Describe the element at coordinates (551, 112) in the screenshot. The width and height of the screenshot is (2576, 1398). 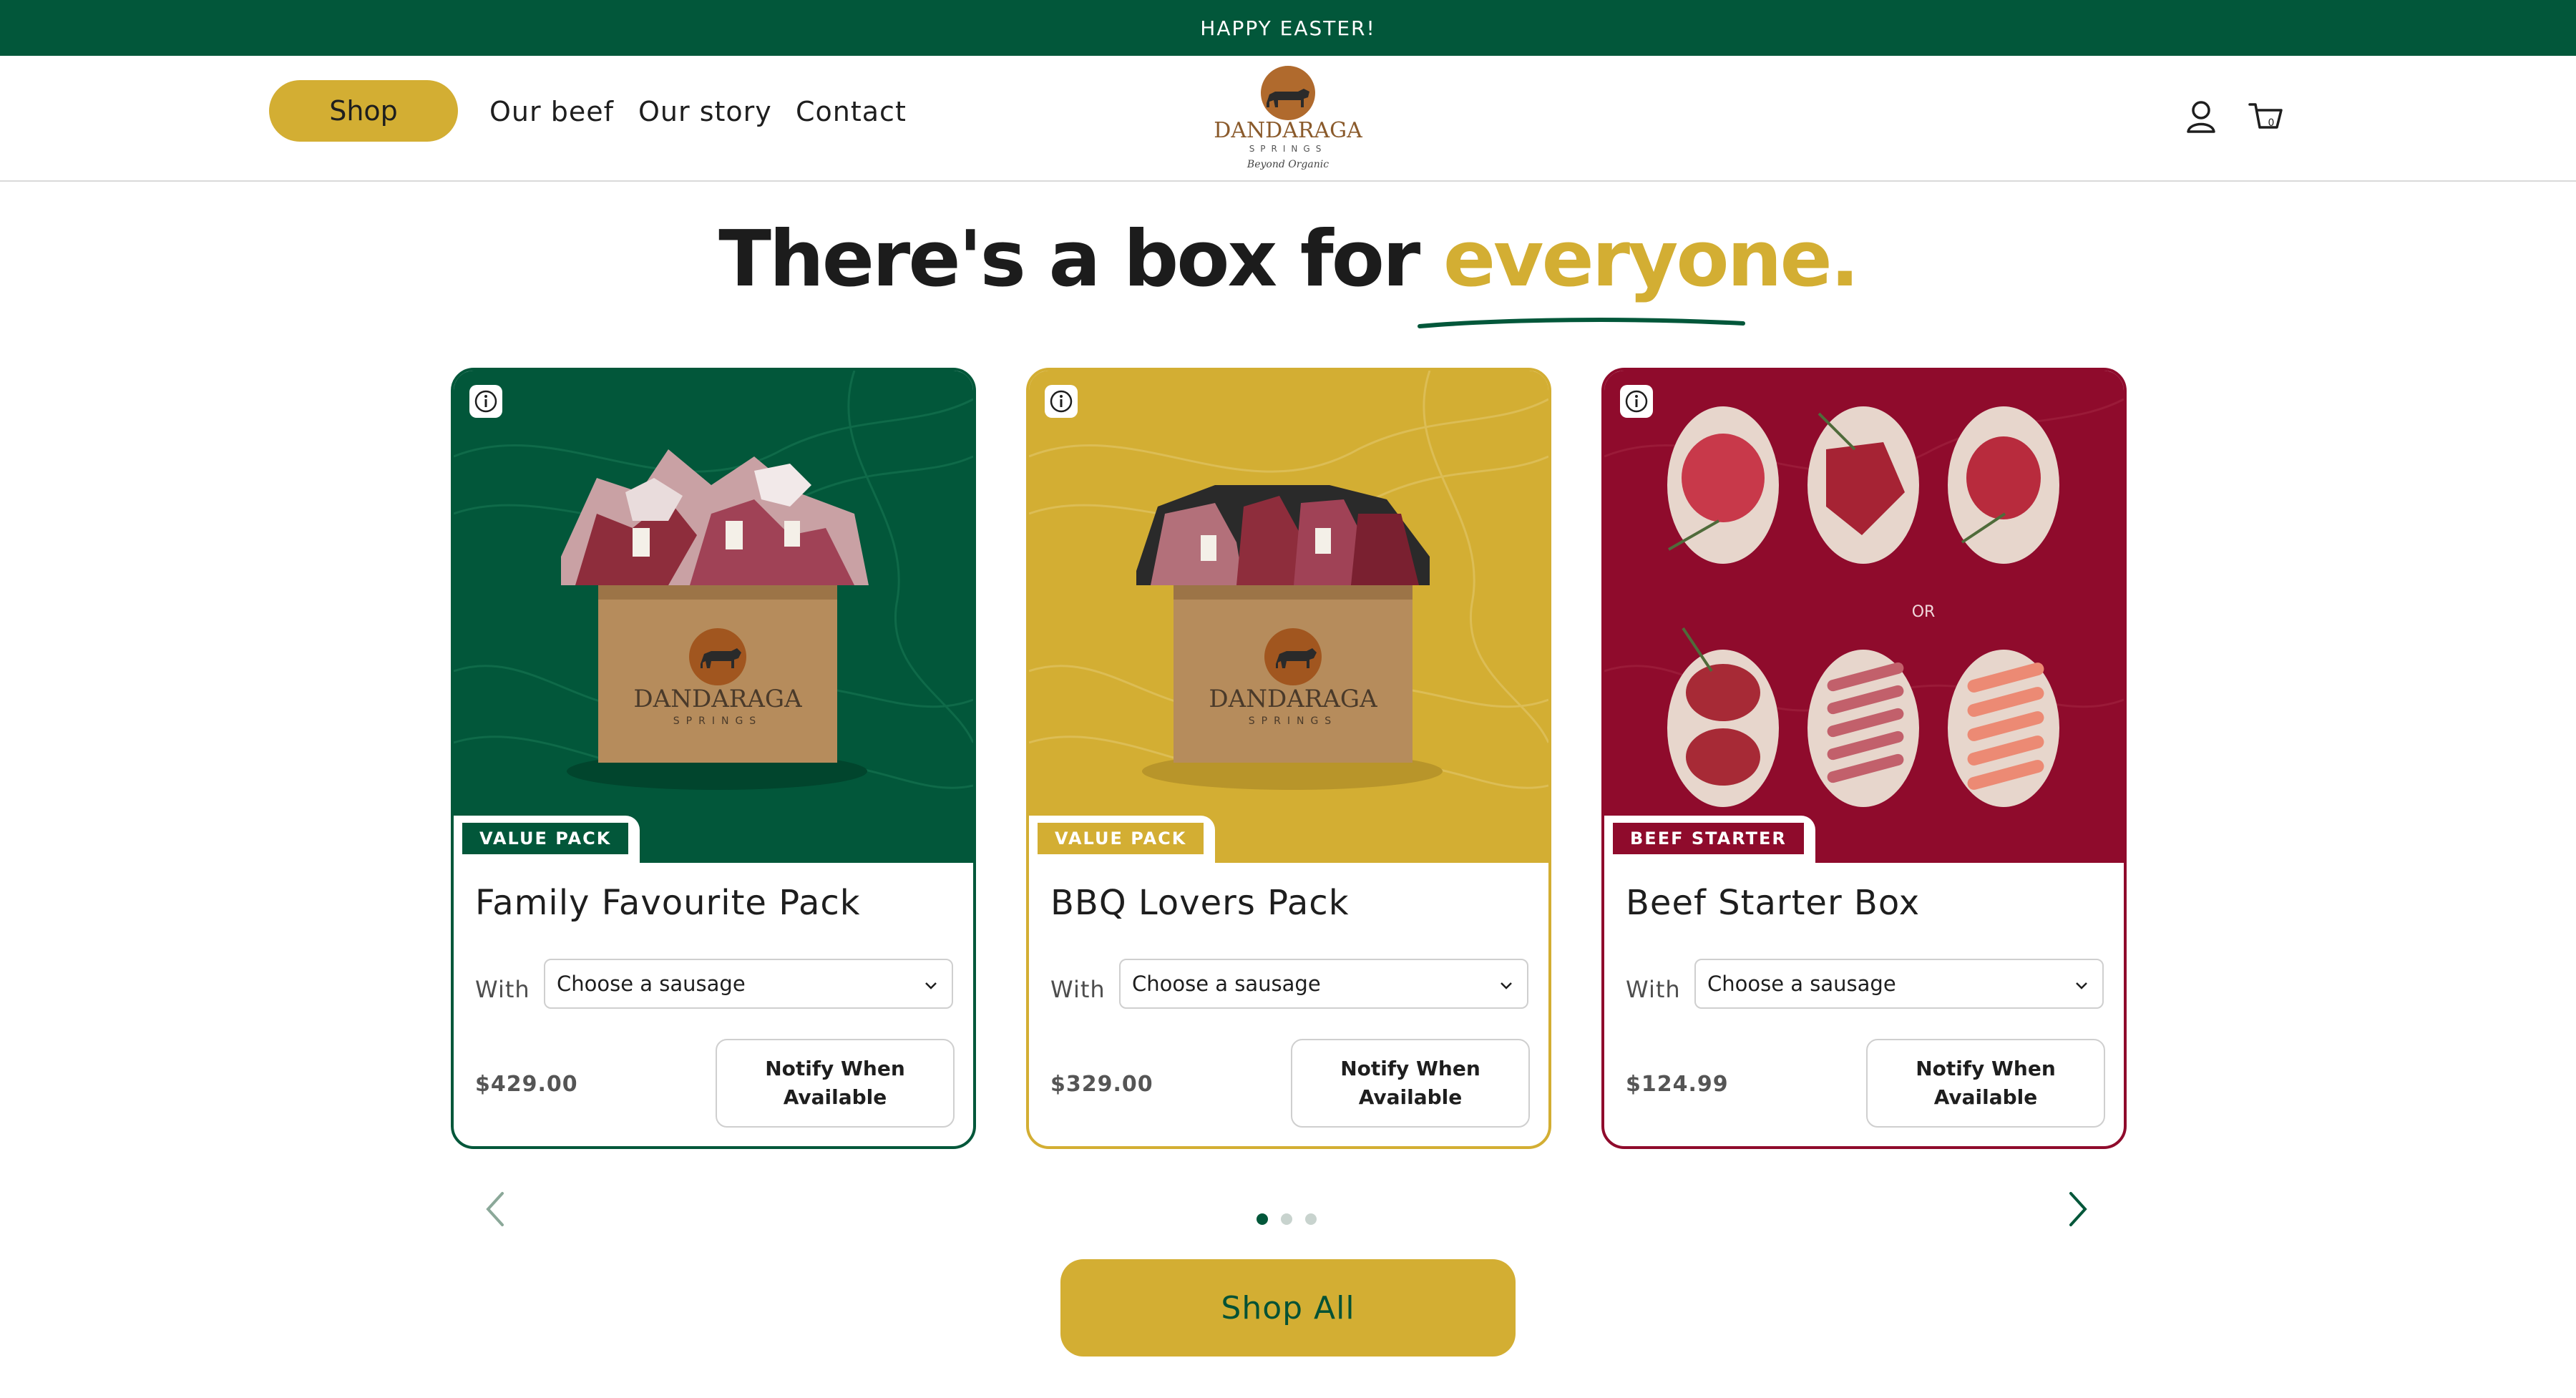
I see `nav-our-beef-link: Our beef` at that location.